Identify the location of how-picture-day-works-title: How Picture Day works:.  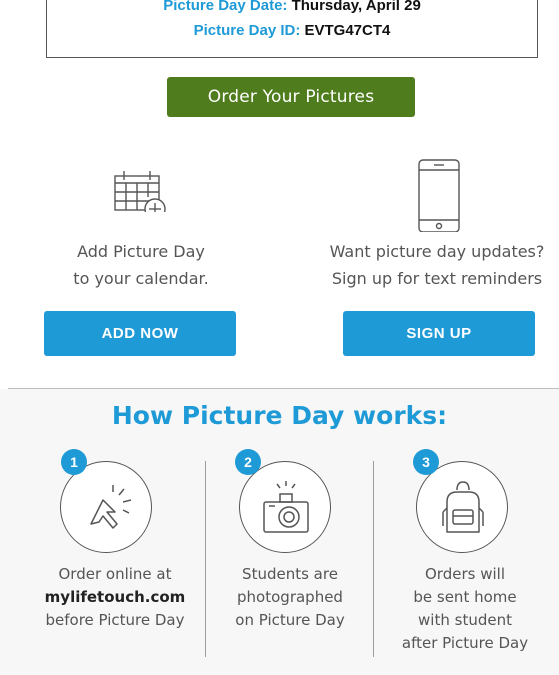
(279, 415).